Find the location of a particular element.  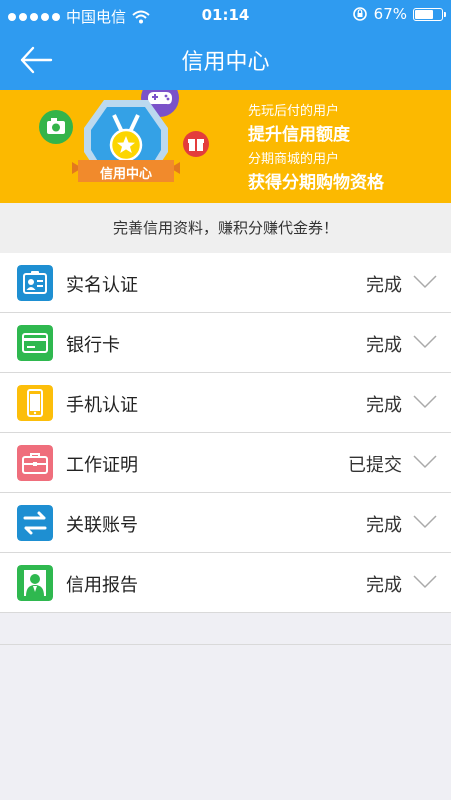

item-status: 已提交 is located at coordinates (375, 465).